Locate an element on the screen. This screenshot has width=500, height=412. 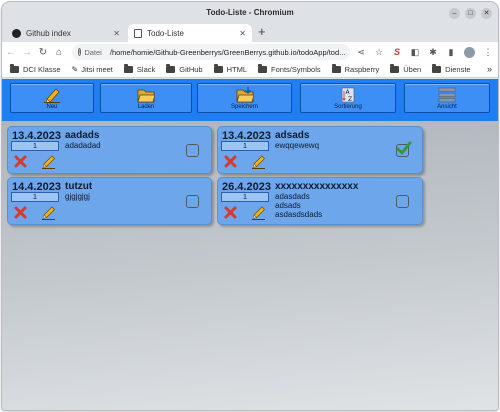
bookmark-dci-klasse: DCI Klasse is located at coordinates (35, 69).